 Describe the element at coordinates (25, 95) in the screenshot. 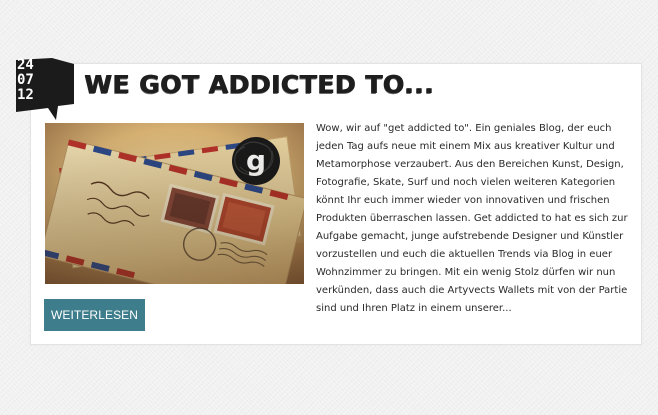

I see `date-year: 12` at that location.